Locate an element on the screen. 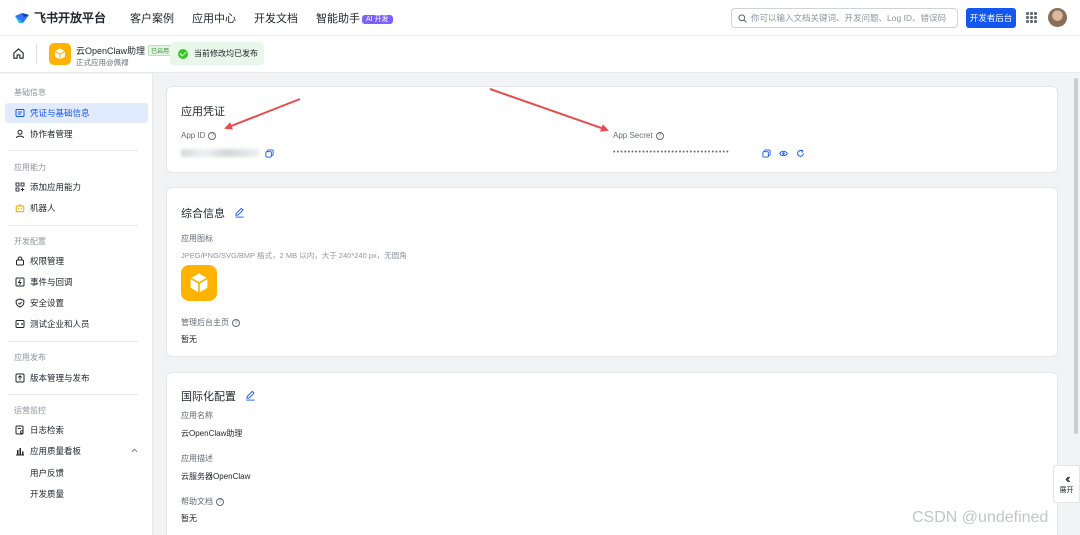 The width and height of the screenshot is (1080, 535). app-secret-masked: •••••••••••••••••••••••••••••••• is located at coordinates (671, 152).